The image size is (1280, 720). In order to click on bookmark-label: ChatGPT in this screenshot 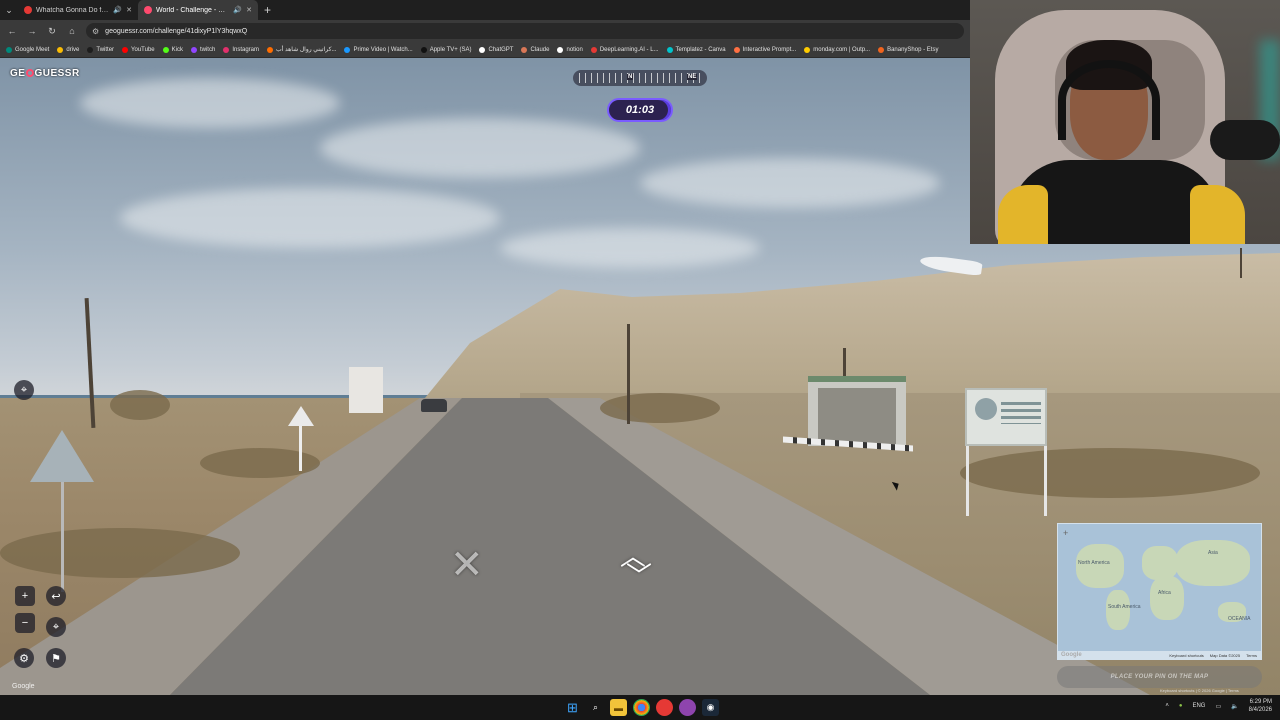, I will do `click(501, 49)`.